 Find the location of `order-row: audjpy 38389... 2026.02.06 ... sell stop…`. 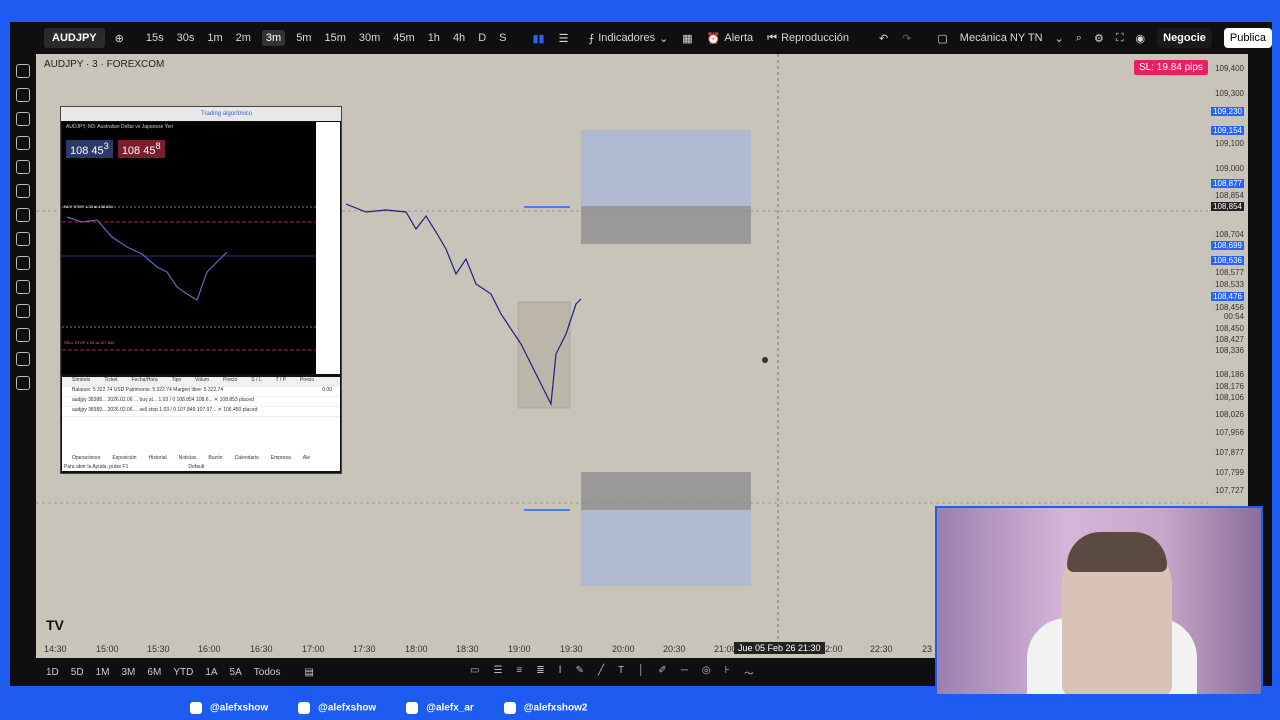

order-row: audjpy 38389... 2026.02.06 ... sell stop… is located at coordinates (201, 412).